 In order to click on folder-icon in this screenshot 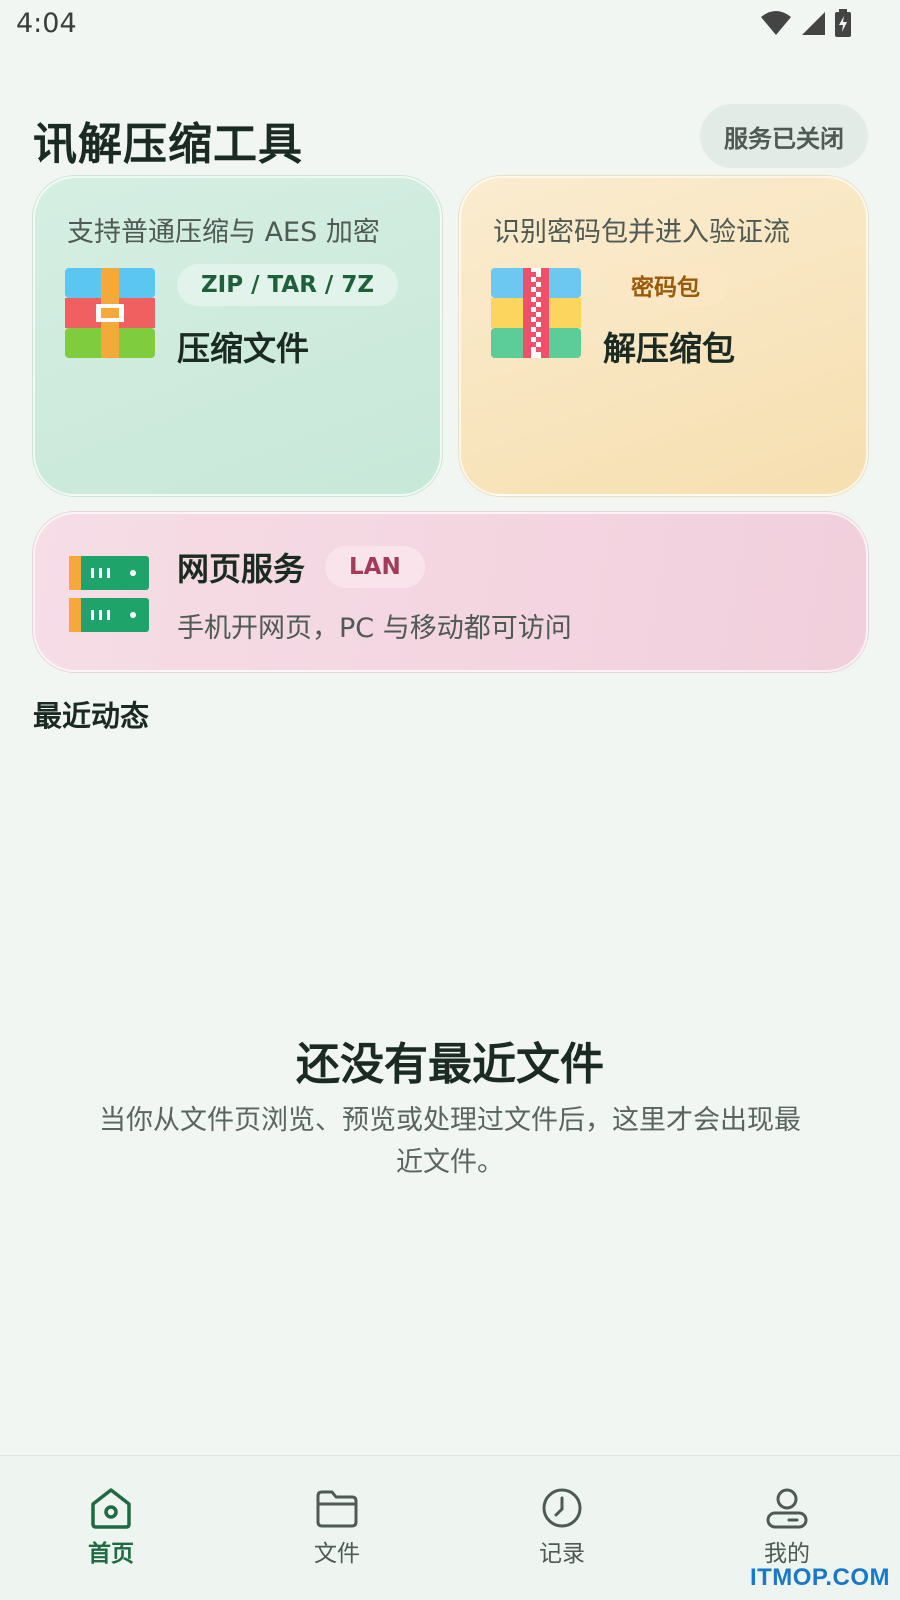, I will do `click(337, 1509)`.